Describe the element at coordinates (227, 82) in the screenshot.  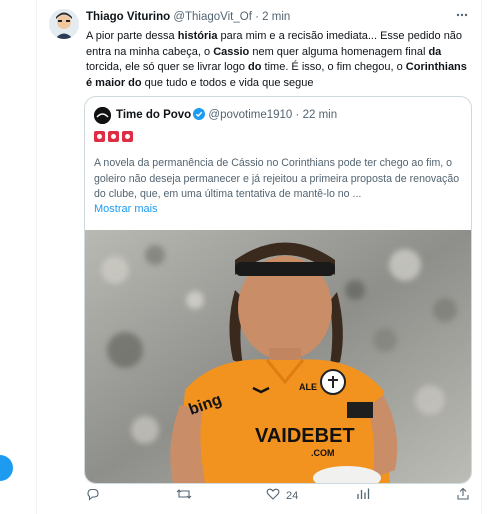
I see `tweet-text-segment: que tudo e todos e vida que segue` at that location.